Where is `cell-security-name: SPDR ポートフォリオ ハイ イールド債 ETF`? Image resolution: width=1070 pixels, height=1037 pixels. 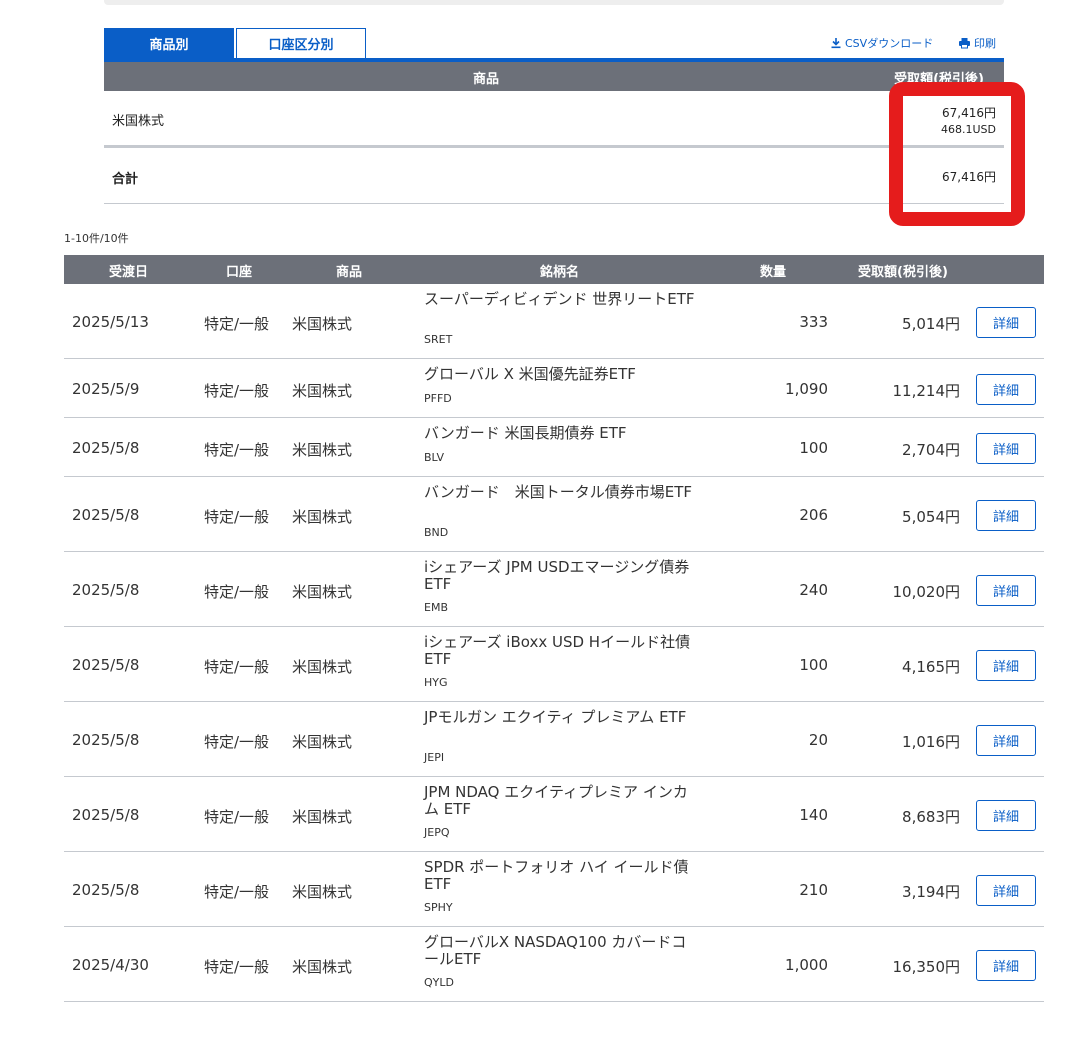
cell-security-name: SPDR ポートフォリオ ハイ イールド債 ETF is located at coordinates (556, 875).